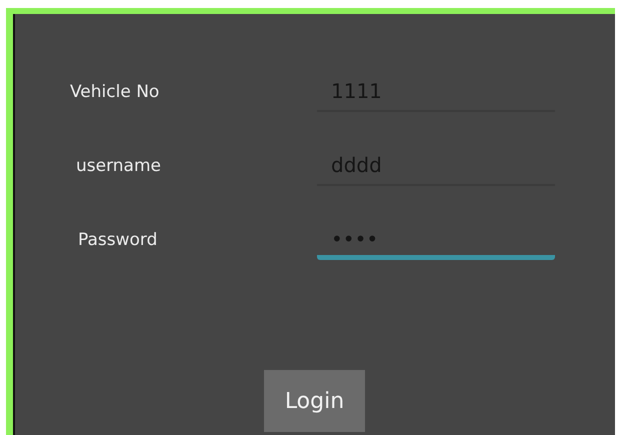 The width and height of the screenshot is (619, 435). I want to click on field-label: Password, so click(118, 240).